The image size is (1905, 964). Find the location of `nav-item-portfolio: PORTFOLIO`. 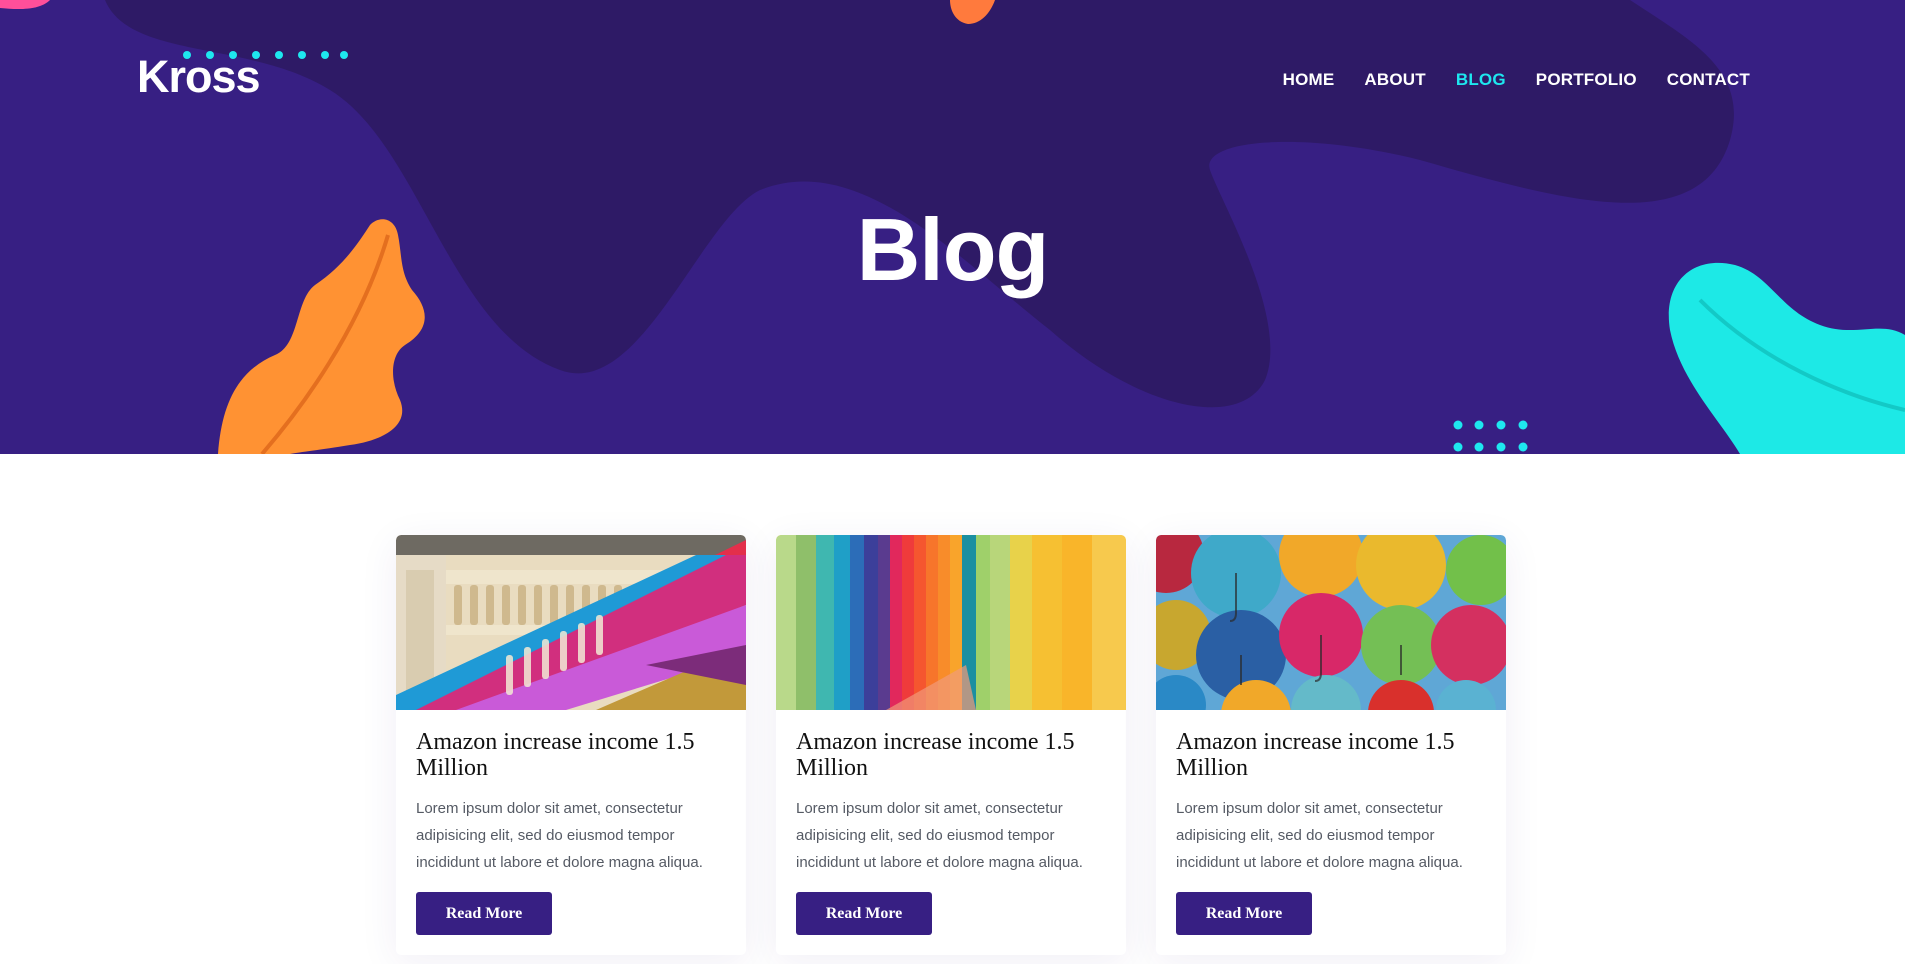

nav-item-portfolio: PORTFOLIO is located at coordinates (1586, 80).